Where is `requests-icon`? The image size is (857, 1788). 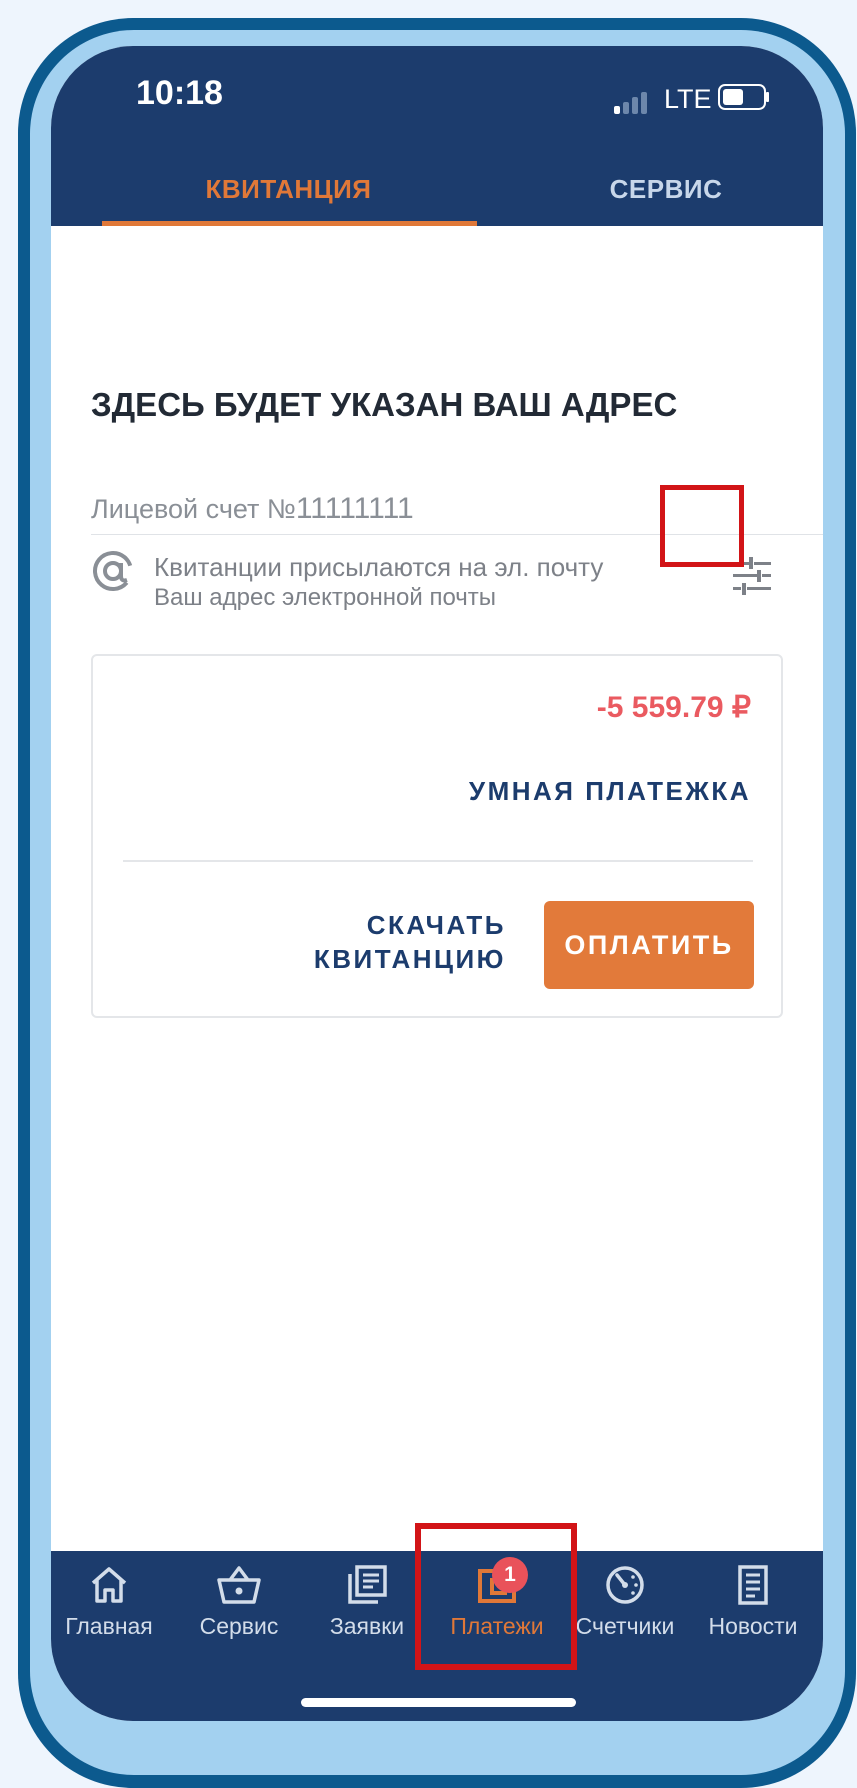
requests-icon is located at coordinates (367, 1584).